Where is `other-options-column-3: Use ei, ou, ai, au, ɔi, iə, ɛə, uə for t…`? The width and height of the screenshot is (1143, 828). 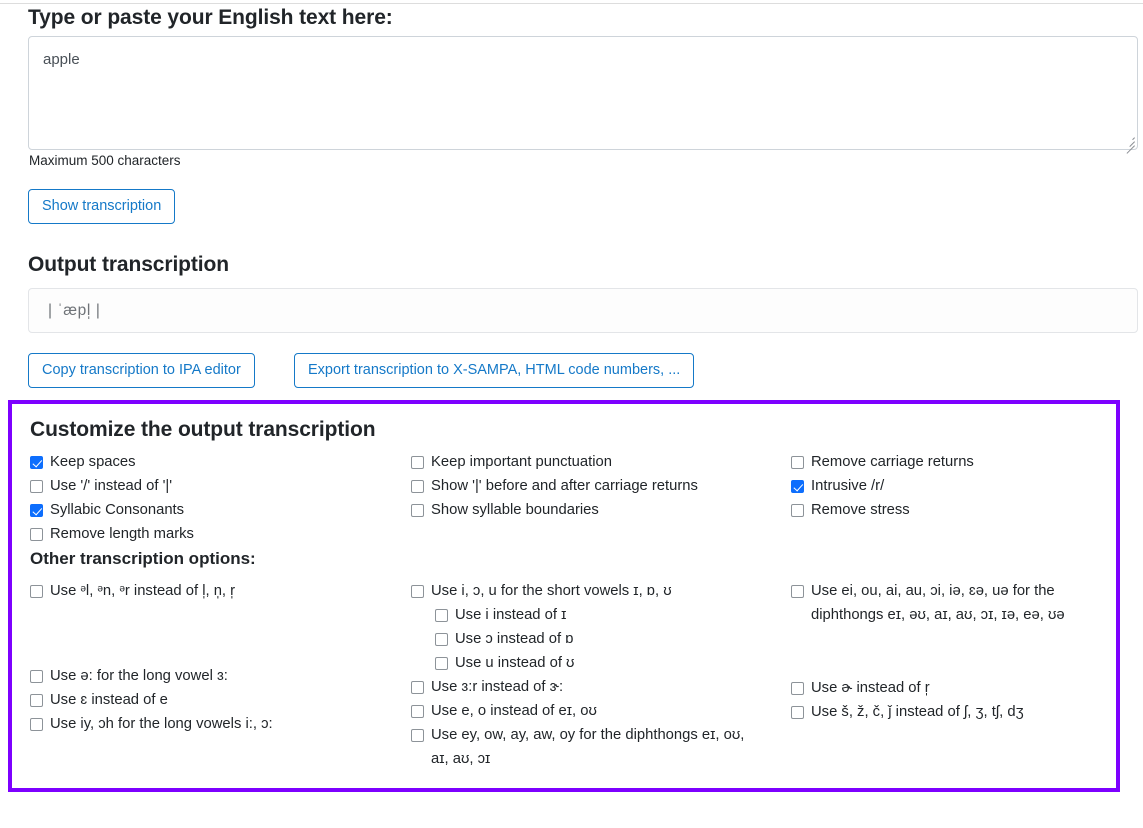
other-options-column-3: Use ei, ou, ai, au, ɔi, iə, ɛə, uə for t… is located at coordinates (939, 652).